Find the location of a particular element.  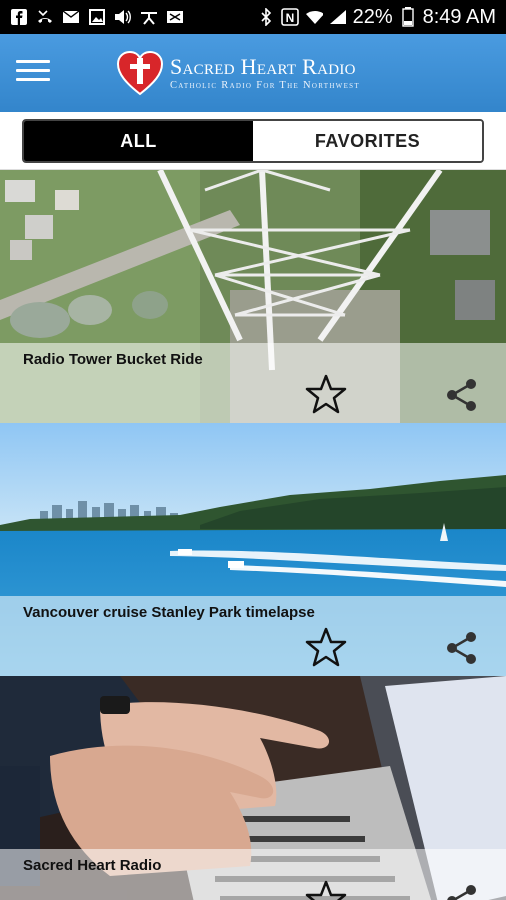

battery-percent: 22% is located at coordinates (372, 16).